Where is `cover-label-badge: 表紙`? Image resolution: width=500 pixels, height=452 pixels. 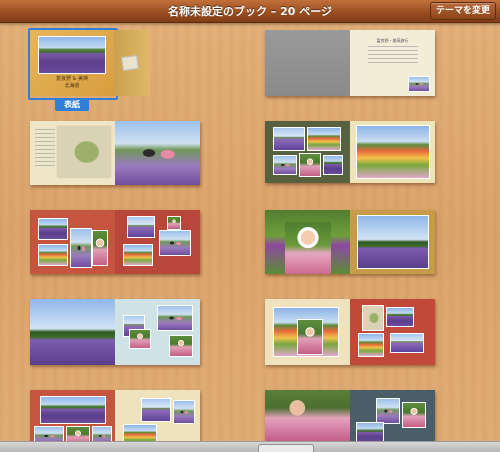 cover-label-badge: 表紙 is located at coordinates (72, 105).